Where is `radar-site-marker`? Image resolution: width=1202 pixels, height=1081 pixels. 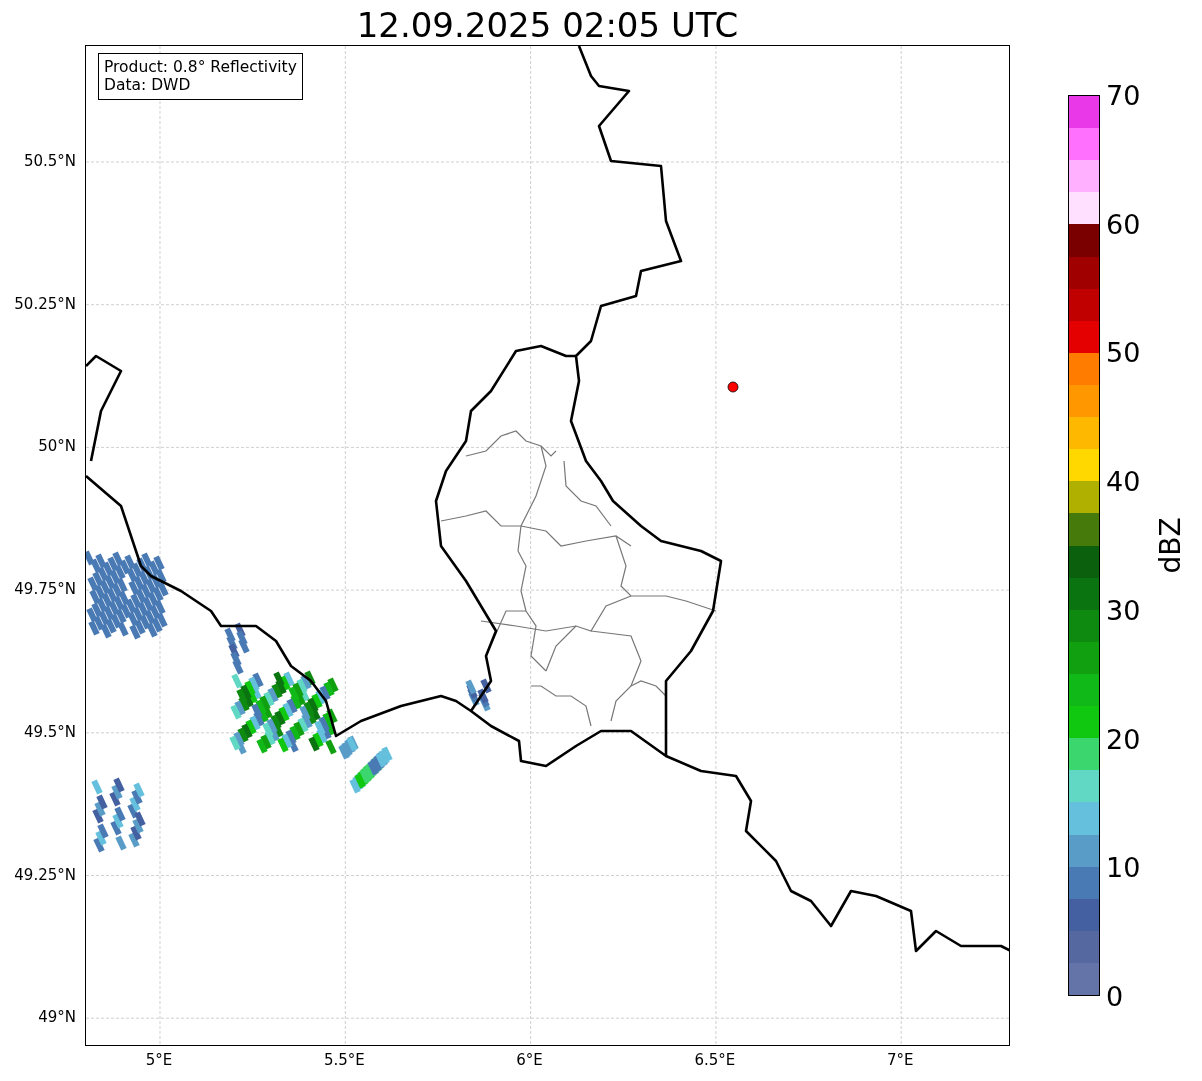
radar-site-marker is located at coordinates (733, 387).